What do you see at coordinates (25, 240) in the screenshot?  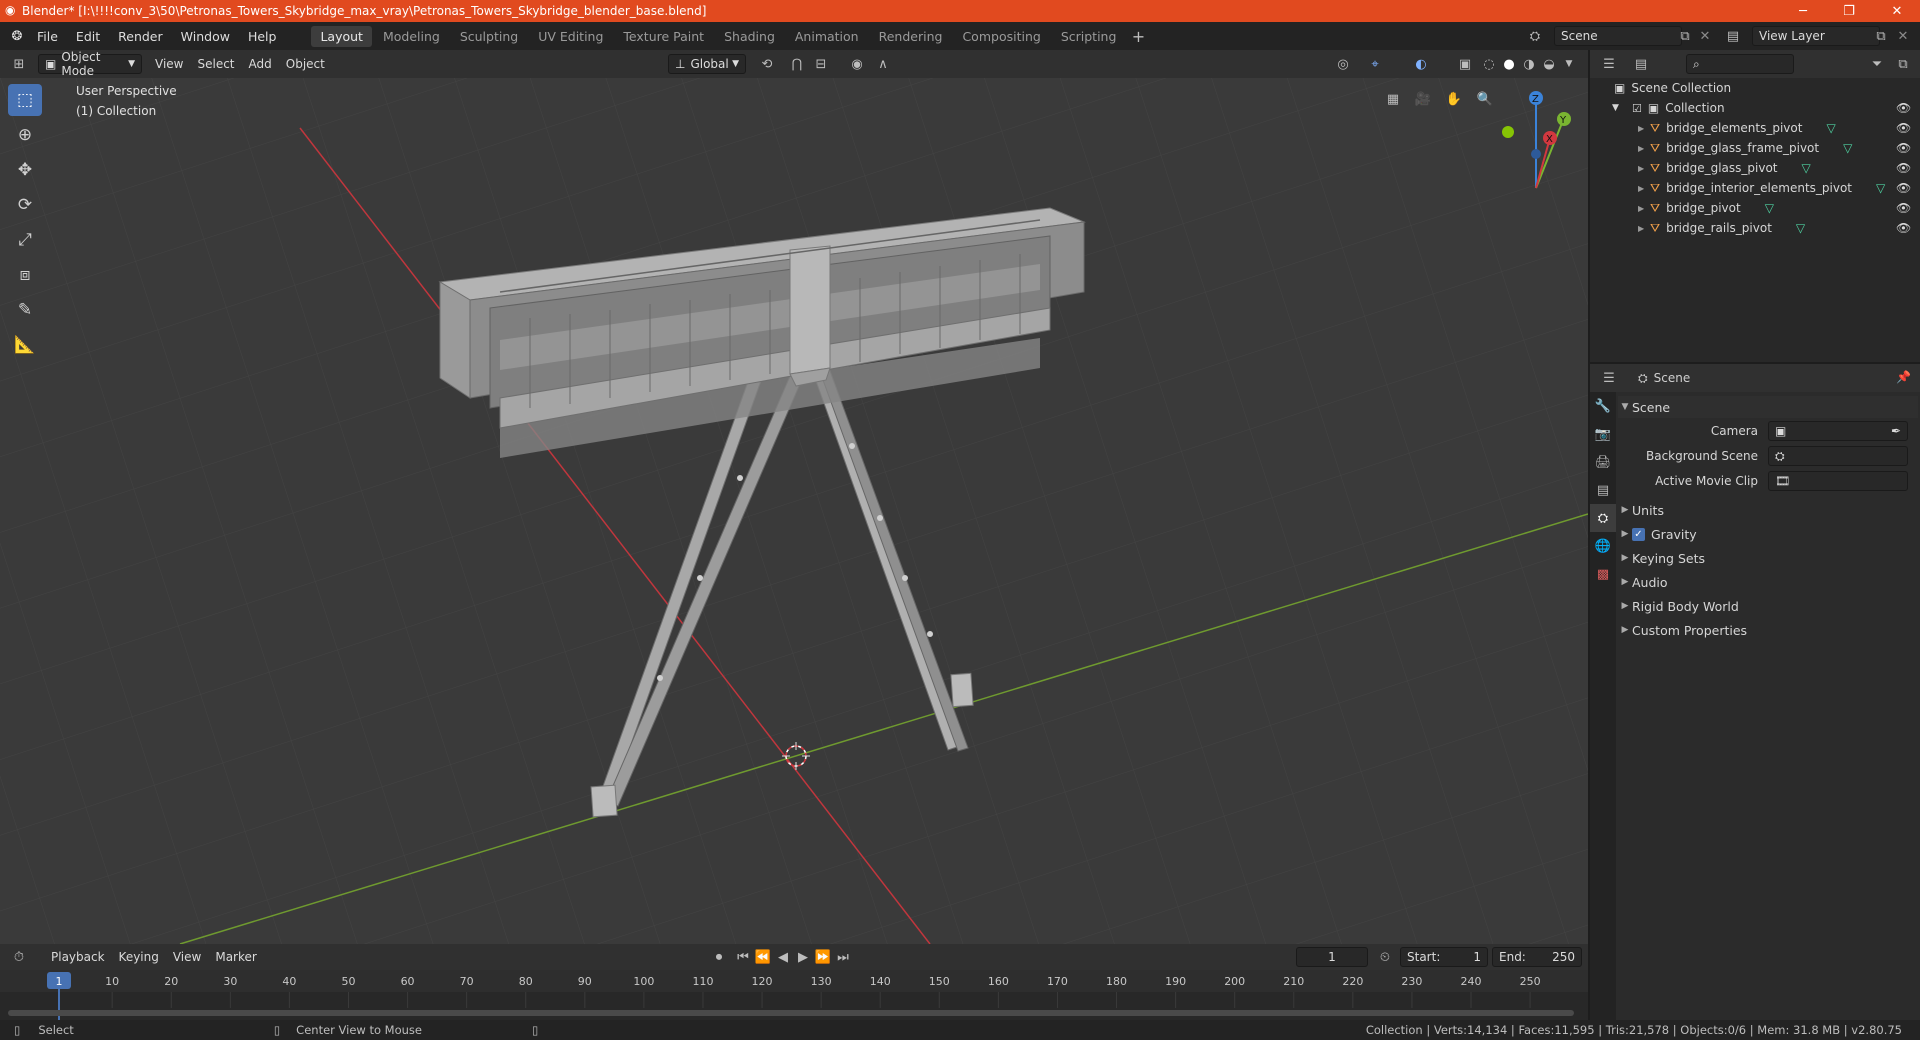 I see `scale-tool: ⤢` at bounding box center [25, 240].